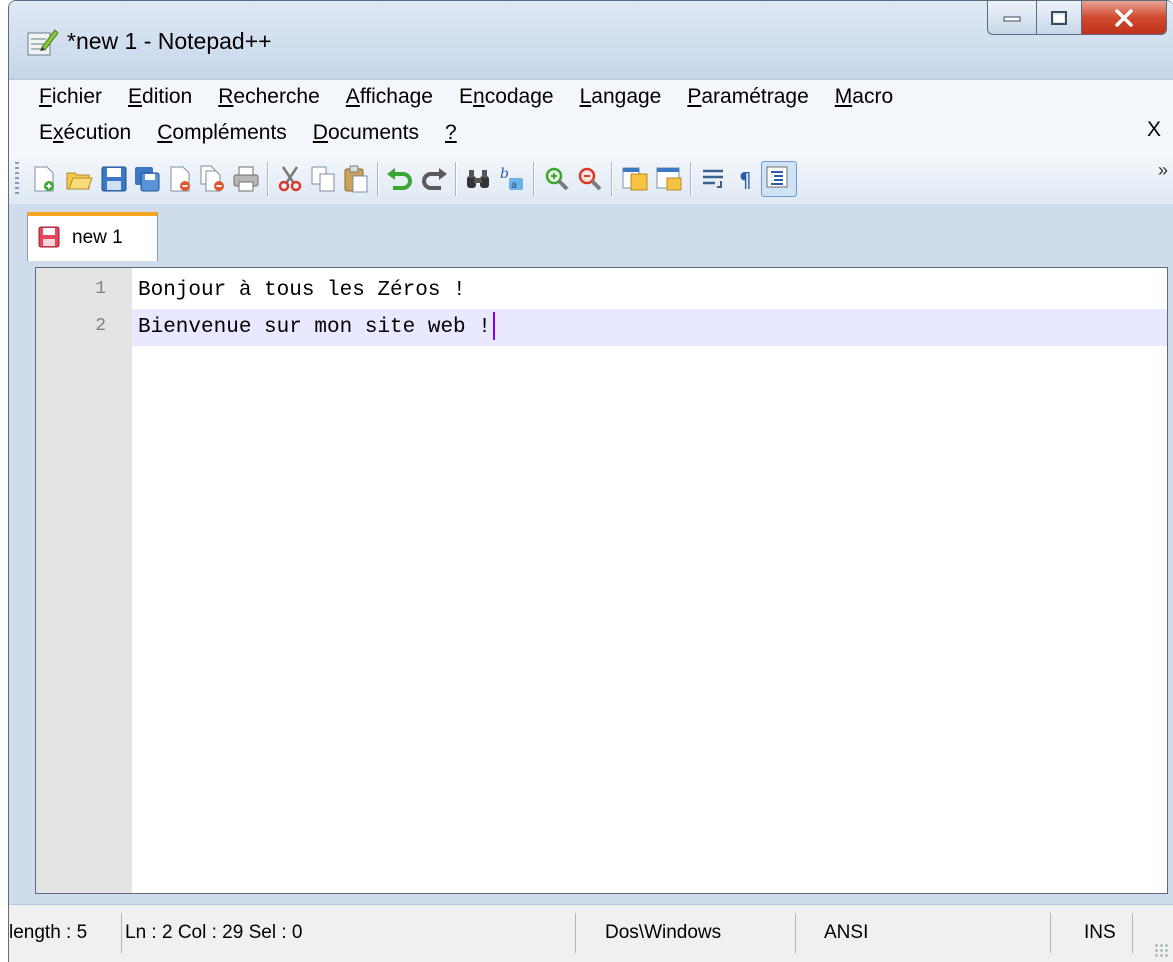  I want to click on menu-item-encodage: Encodage, so click(506, 97).